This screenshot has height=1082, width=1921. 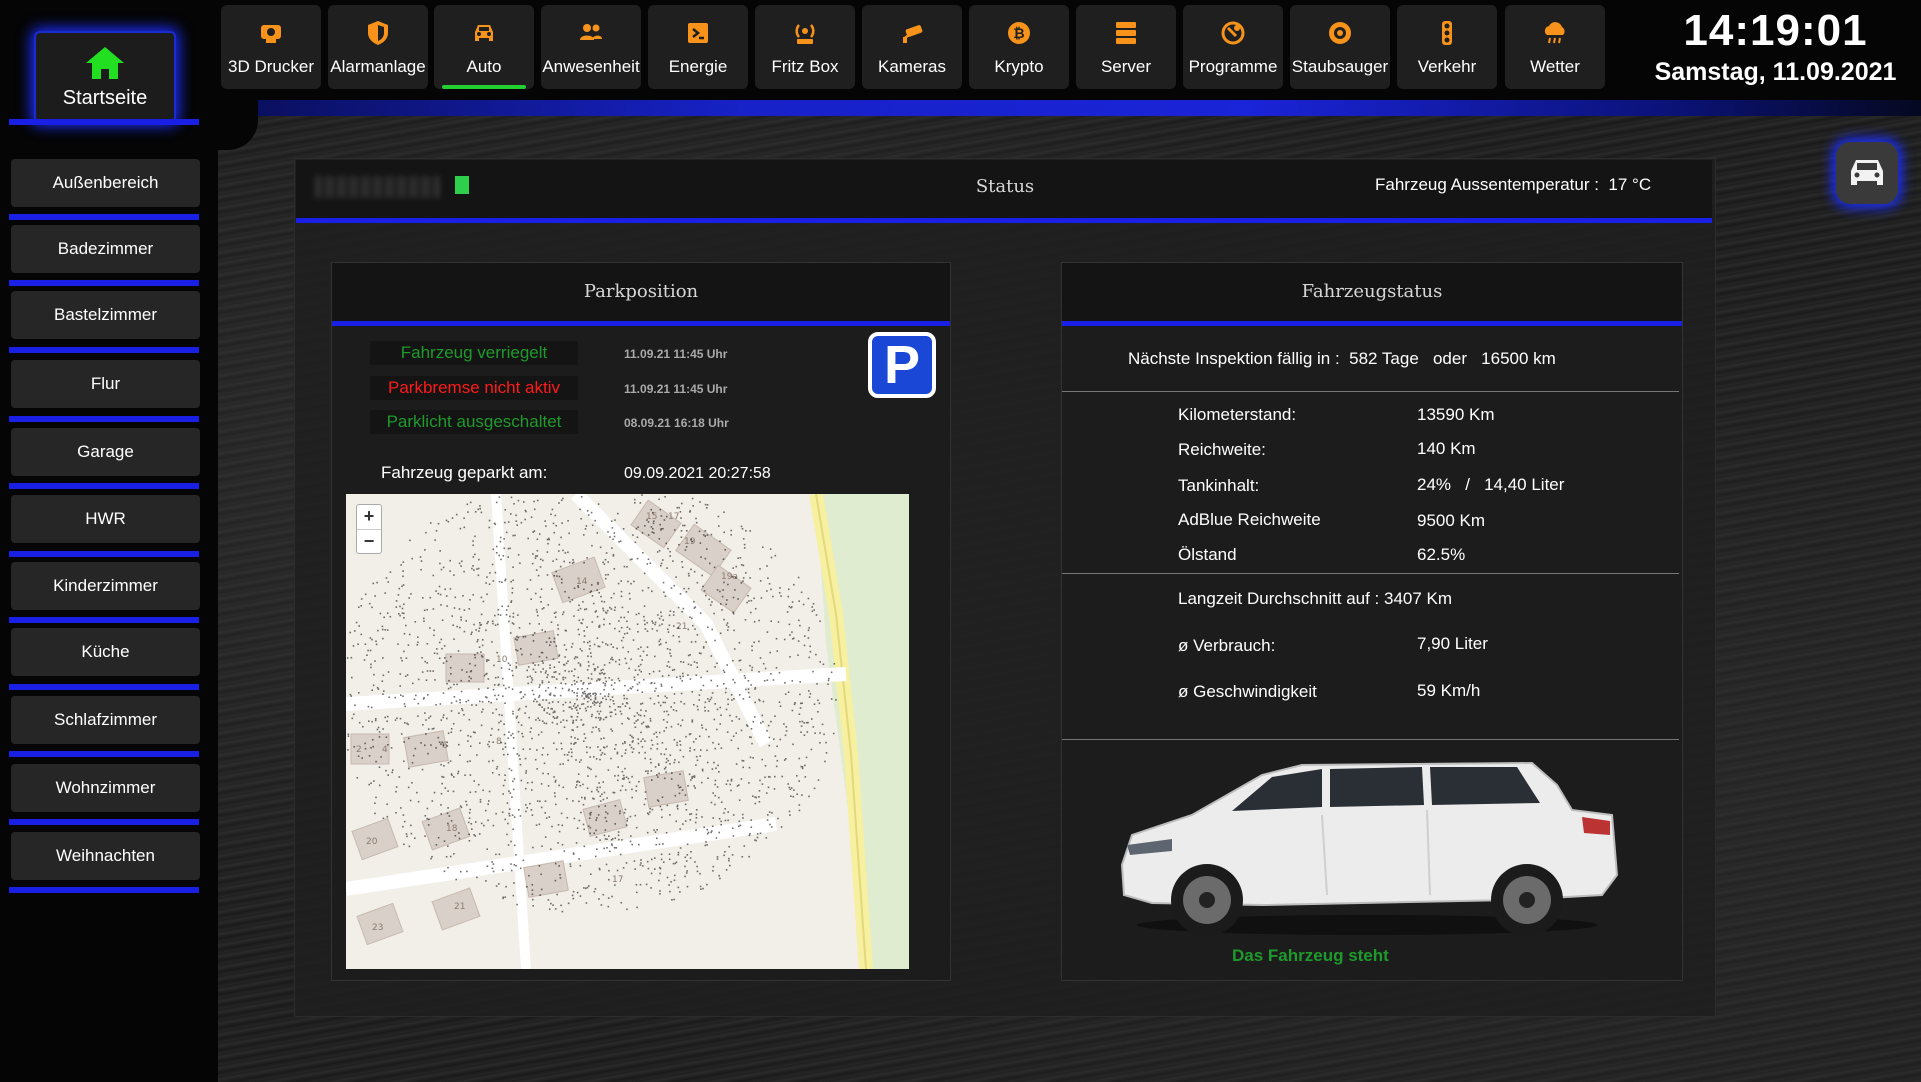 I want to click on tab-auto: Auto, so click(x=484, y=47).